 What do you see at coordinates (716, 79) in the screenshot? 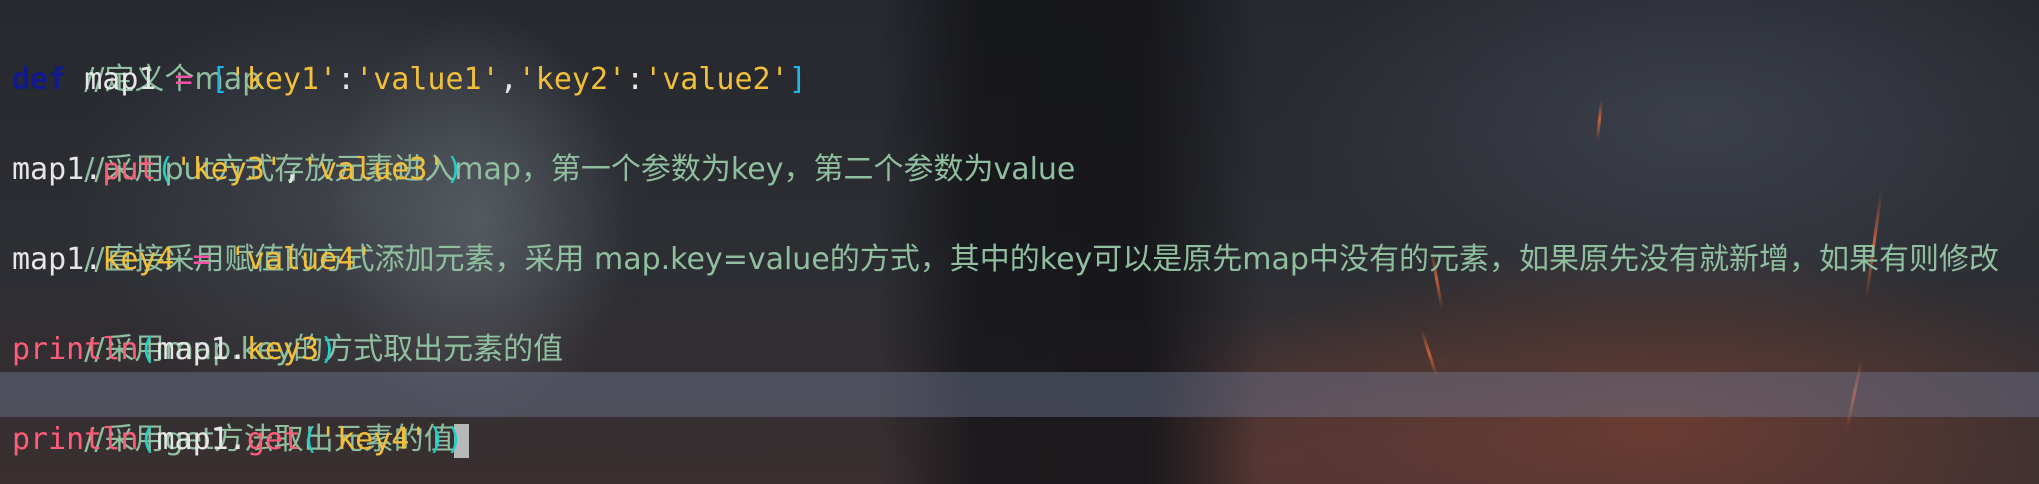
I see `string-literal: 'value2'` at bounding box center [716, 79].